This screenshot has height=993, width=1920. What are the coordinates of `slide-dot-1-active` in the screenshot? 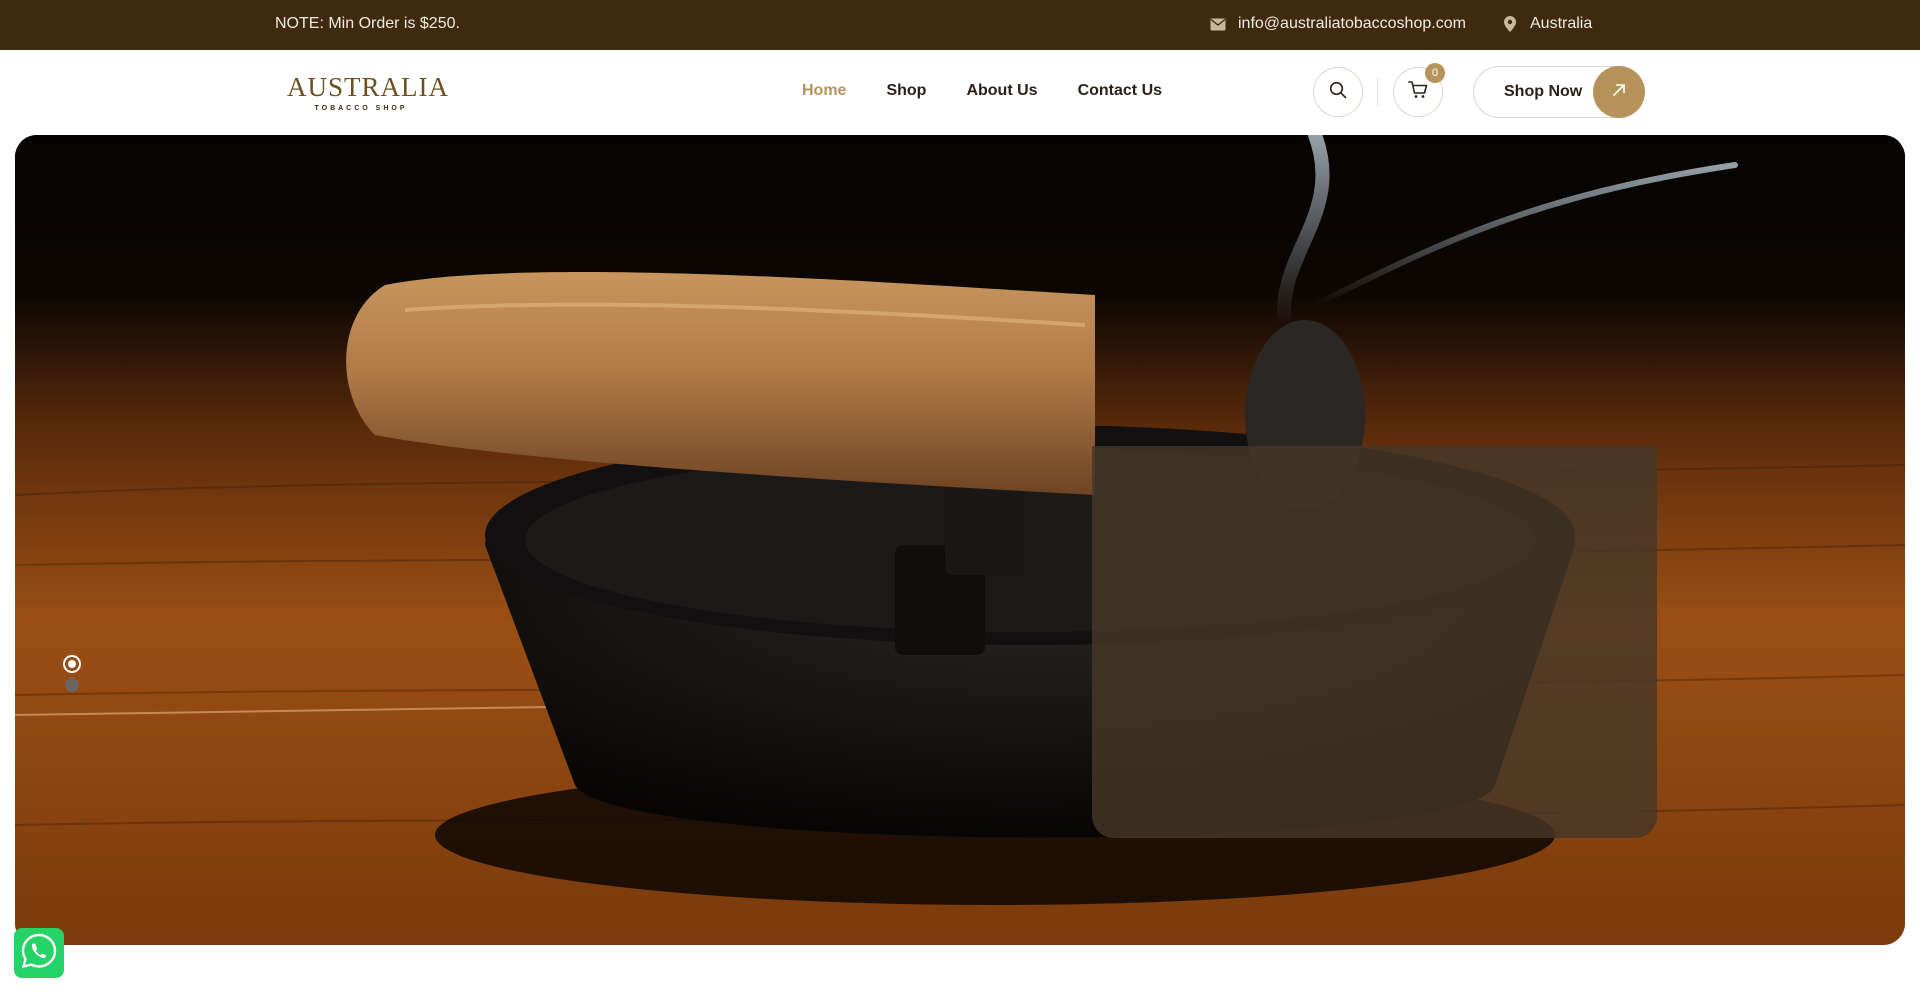 It's located at (72, 664).